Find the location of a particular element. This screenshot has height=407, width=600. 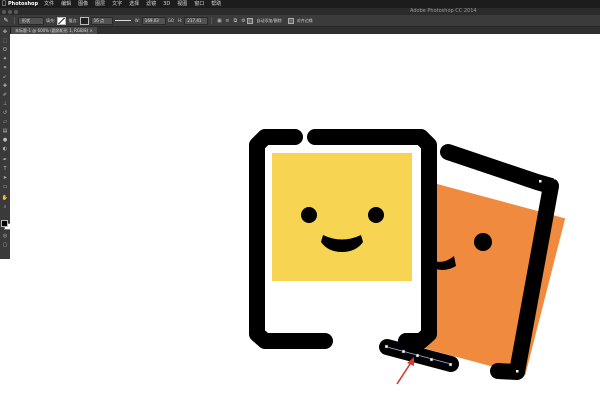

zoom-tool-icon: ⌕ is located at coordinates (5, 207).